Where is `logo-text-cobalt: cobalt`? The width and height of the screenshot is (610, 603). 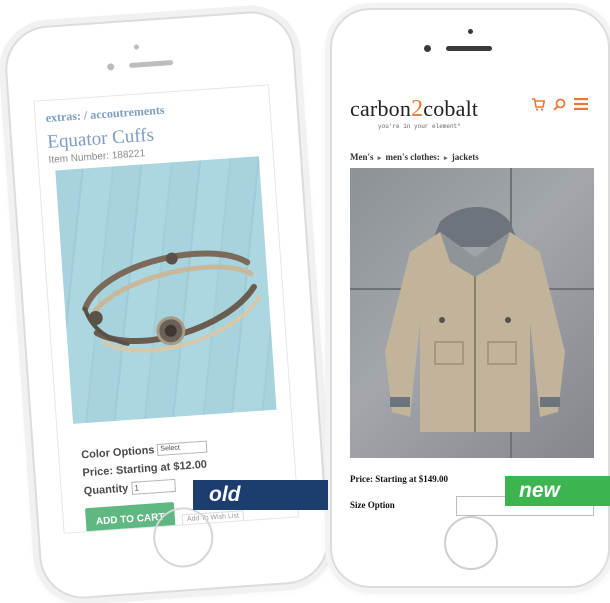 logo-text-cobalt: cobalt is located at coordinates (451, 108).